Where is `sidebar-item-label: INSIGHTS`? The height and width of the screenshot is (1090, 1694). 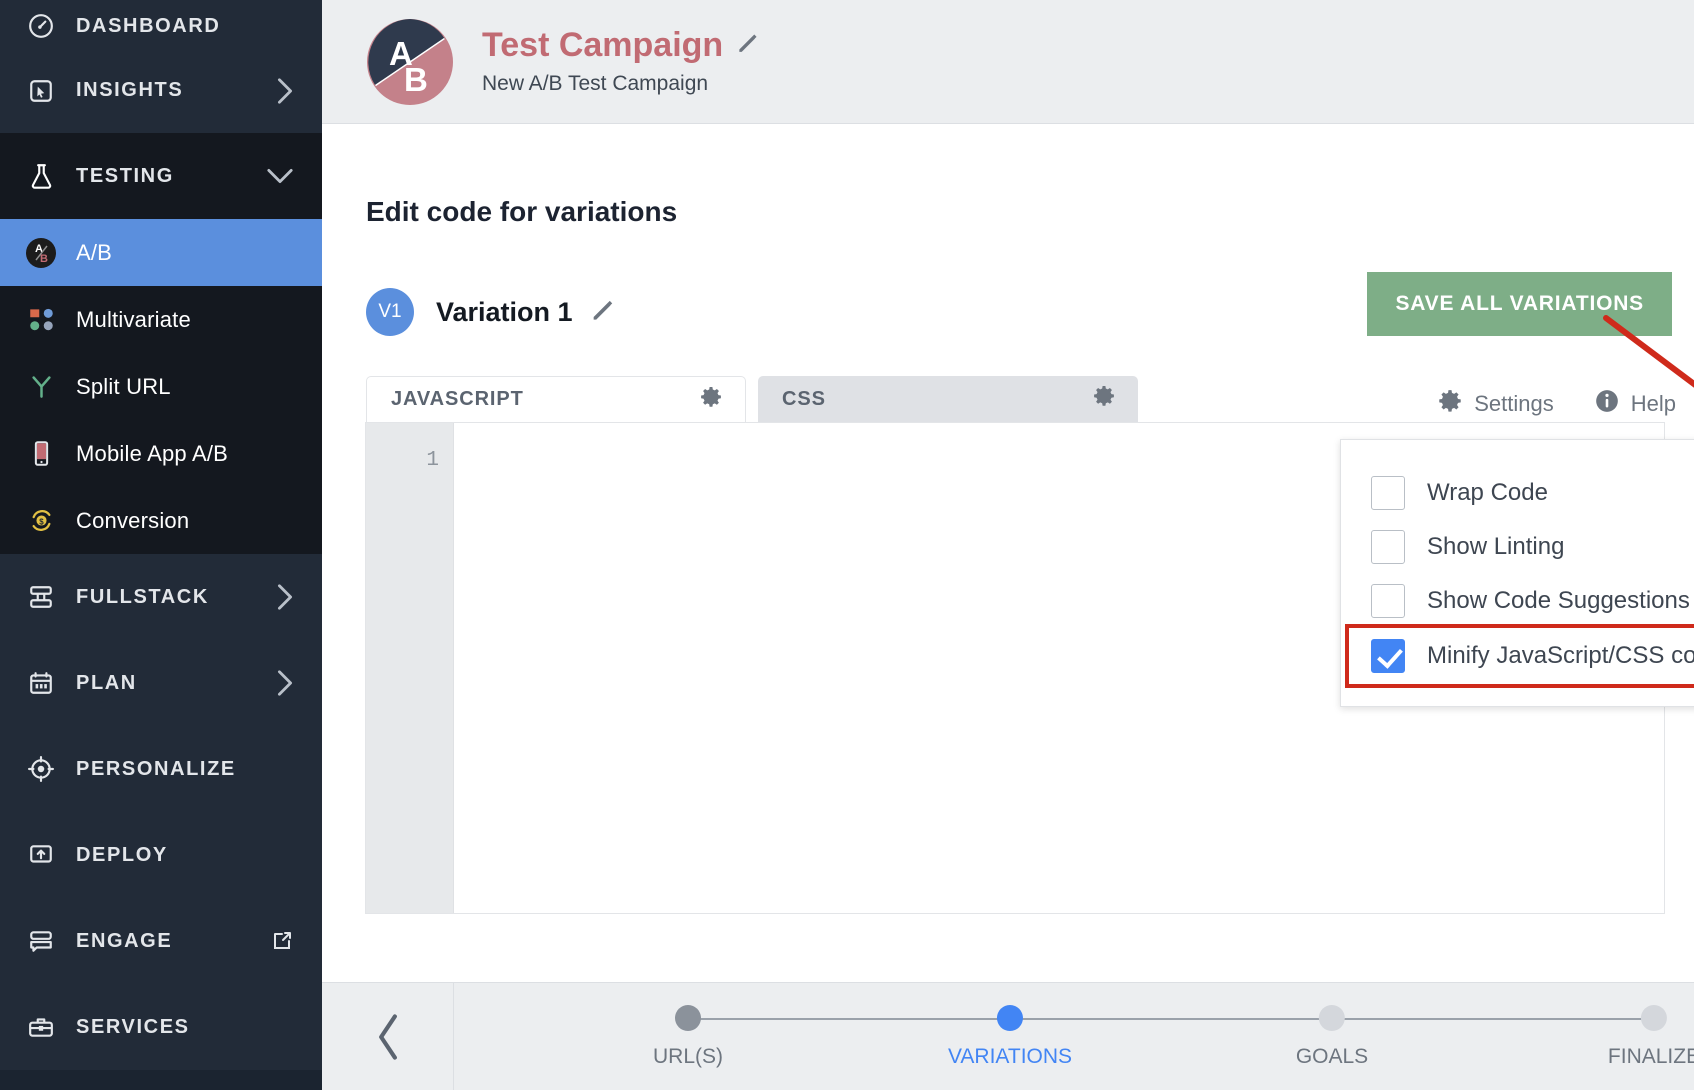 sidebar-item-label: INSIGHTS is located at coordinates (130, 90).